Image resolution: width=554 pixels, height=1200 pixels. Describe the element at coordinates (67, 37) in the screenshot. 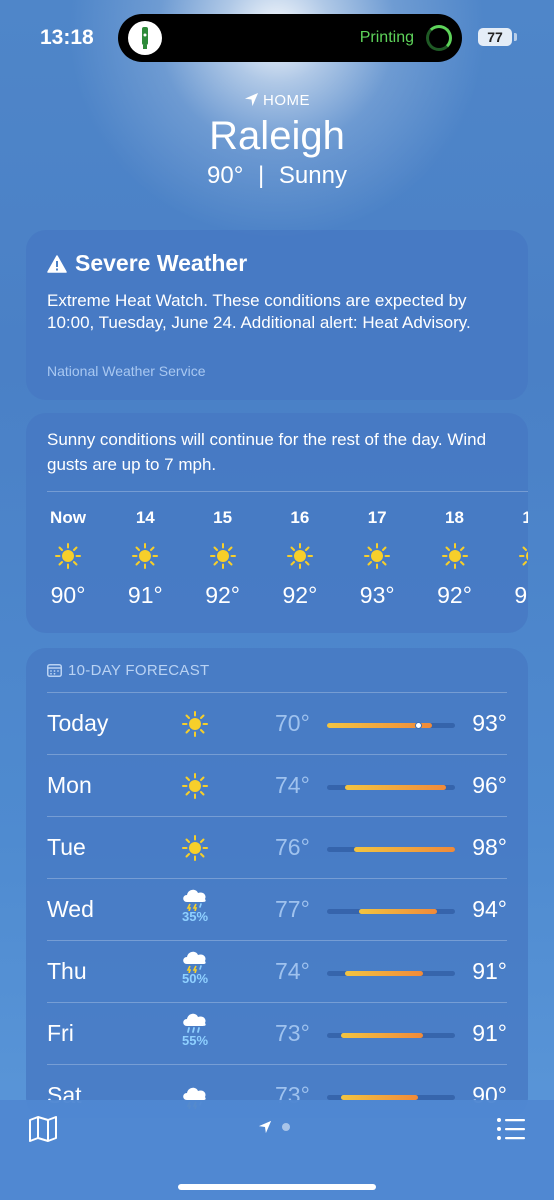

I see `status-time: 13:18` at that location.